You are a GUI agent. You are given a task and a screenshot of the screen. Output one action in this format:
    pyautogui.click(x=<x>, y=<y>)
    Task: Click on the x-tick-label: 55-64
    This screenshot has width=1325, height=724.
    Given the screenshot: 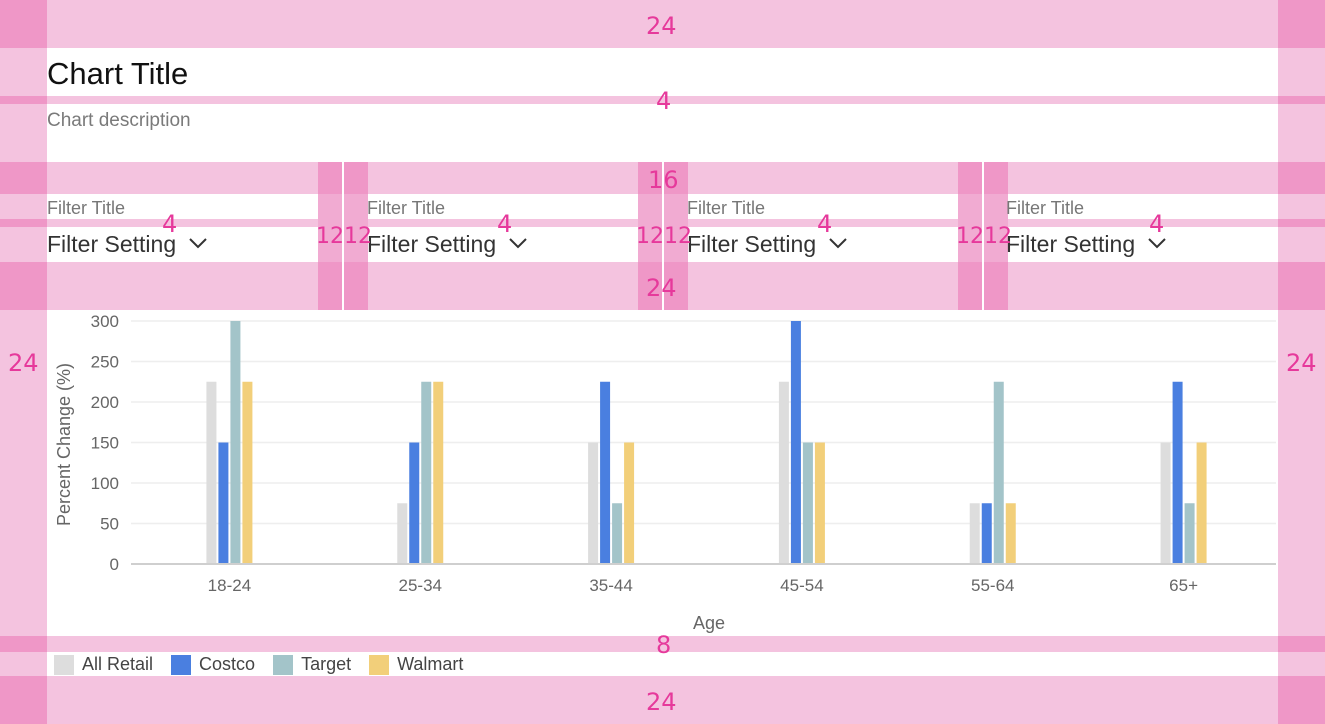 What is the action you would take?
    pyautogui.click(x=992, y=585)
    